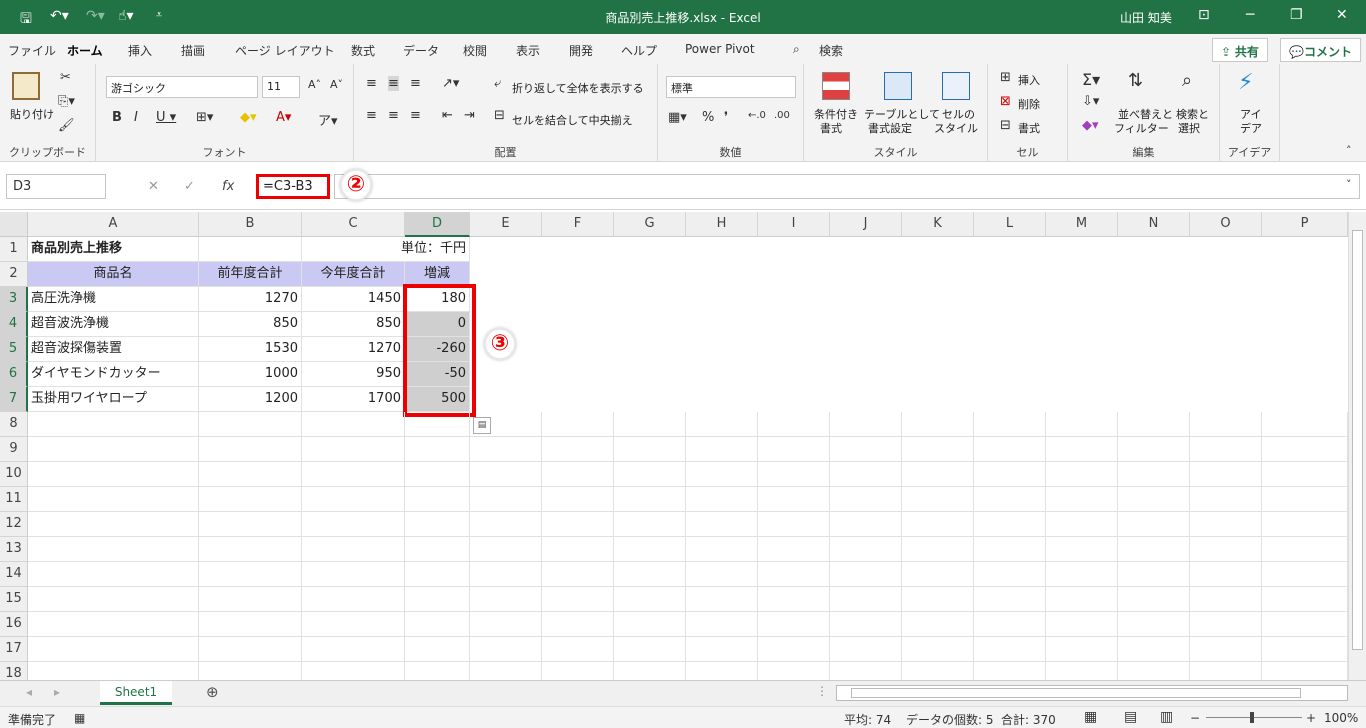 The width and height of the screenshot is (1366, 728). I want to click on column-header-i: I, so click(794, 224).